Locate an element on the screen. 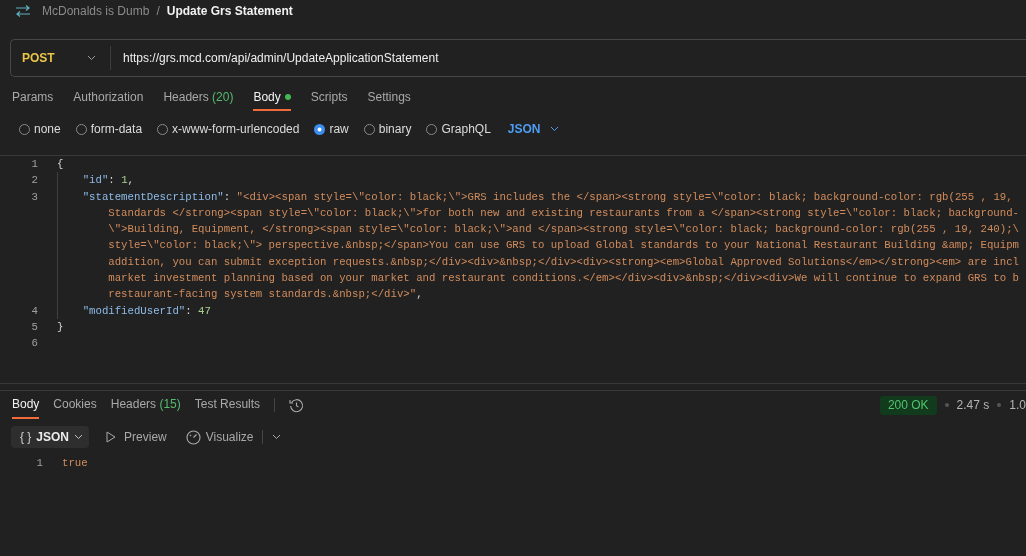  history-icon is located at coordinates (297, 405).